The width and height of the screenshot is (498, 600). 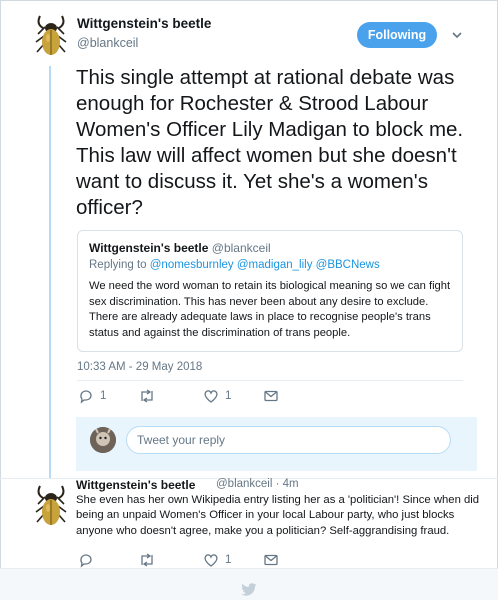 I want to click on author-name: Wittgenstein's beetle, so click(x=144, y=23).